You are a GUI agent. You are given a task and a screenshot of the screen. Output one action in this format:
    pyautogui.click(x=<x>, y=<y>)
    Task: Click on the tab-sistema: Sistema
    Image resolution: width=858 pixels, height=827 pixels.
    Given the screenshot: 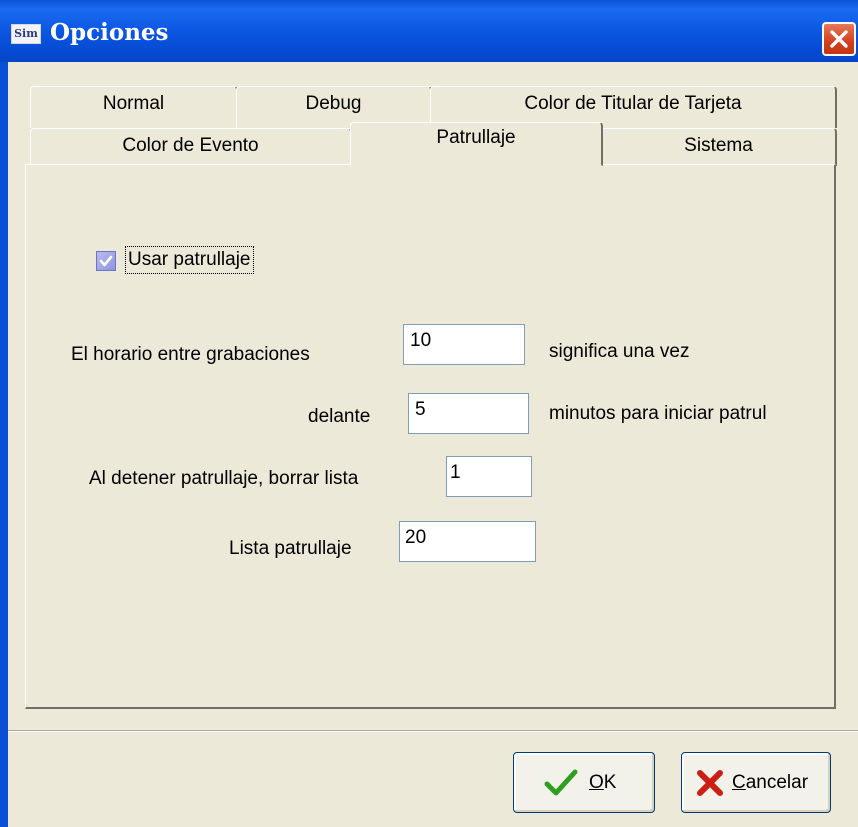 What is the action you would take?
    pyautogui.click(x=719, y=147)
    